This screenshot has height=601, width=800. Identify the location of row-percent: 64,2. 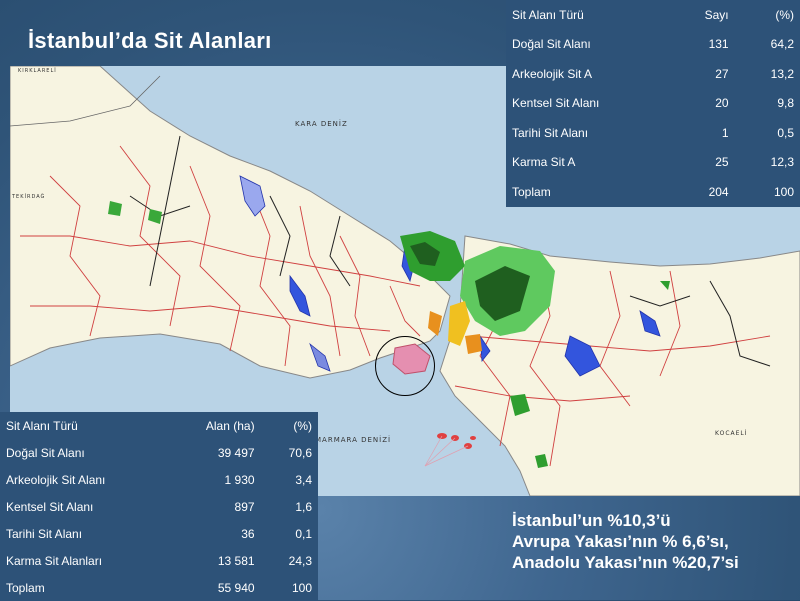
(782, 44).